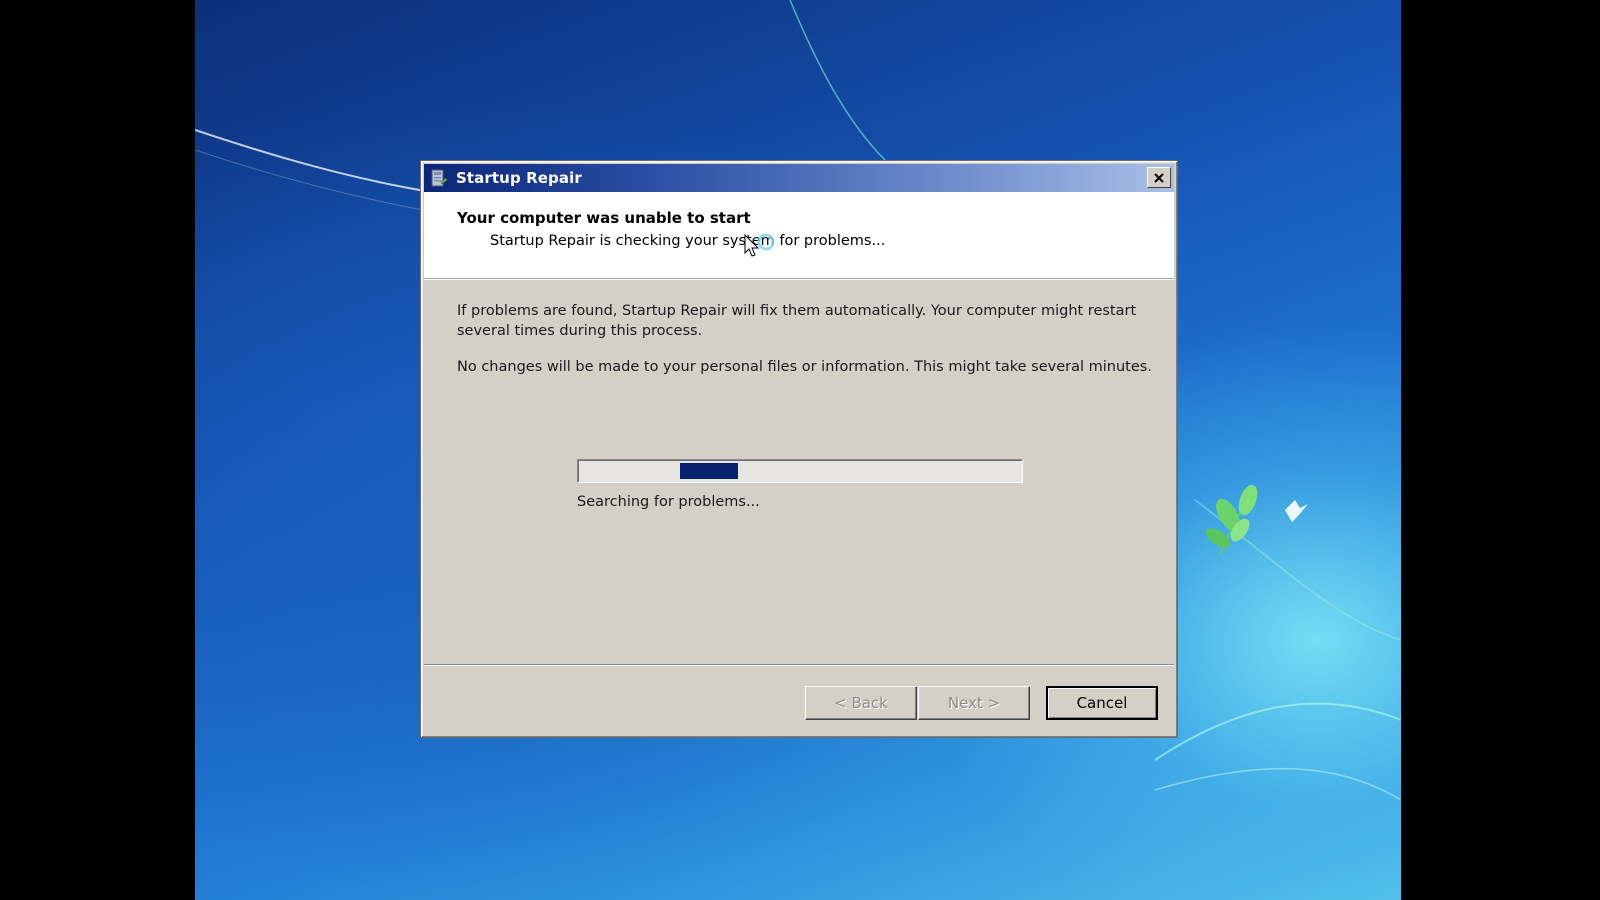 This screenshot has width=1600, height=900. I want to click on close-icon, so click(1159, 177).